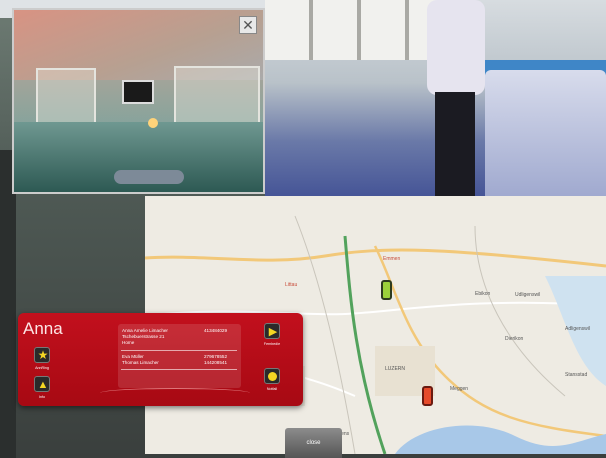  I want to click on info-button: ▲, so click(42, 384).